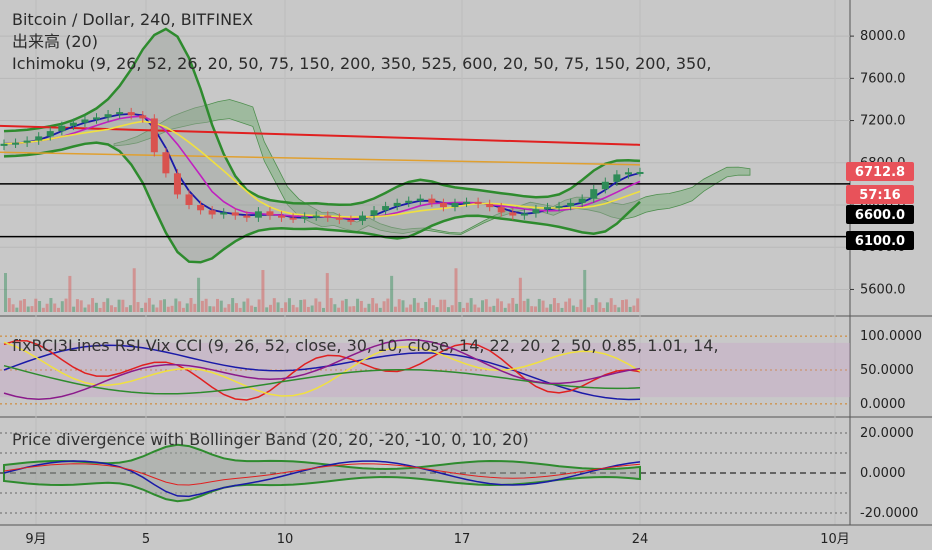 The image size is (932, 550). Describe the element at coordinates (880, 206) in the screenshot. I see `price-badges: 6712.8 57:16 6600.0 6100.0` at that location.